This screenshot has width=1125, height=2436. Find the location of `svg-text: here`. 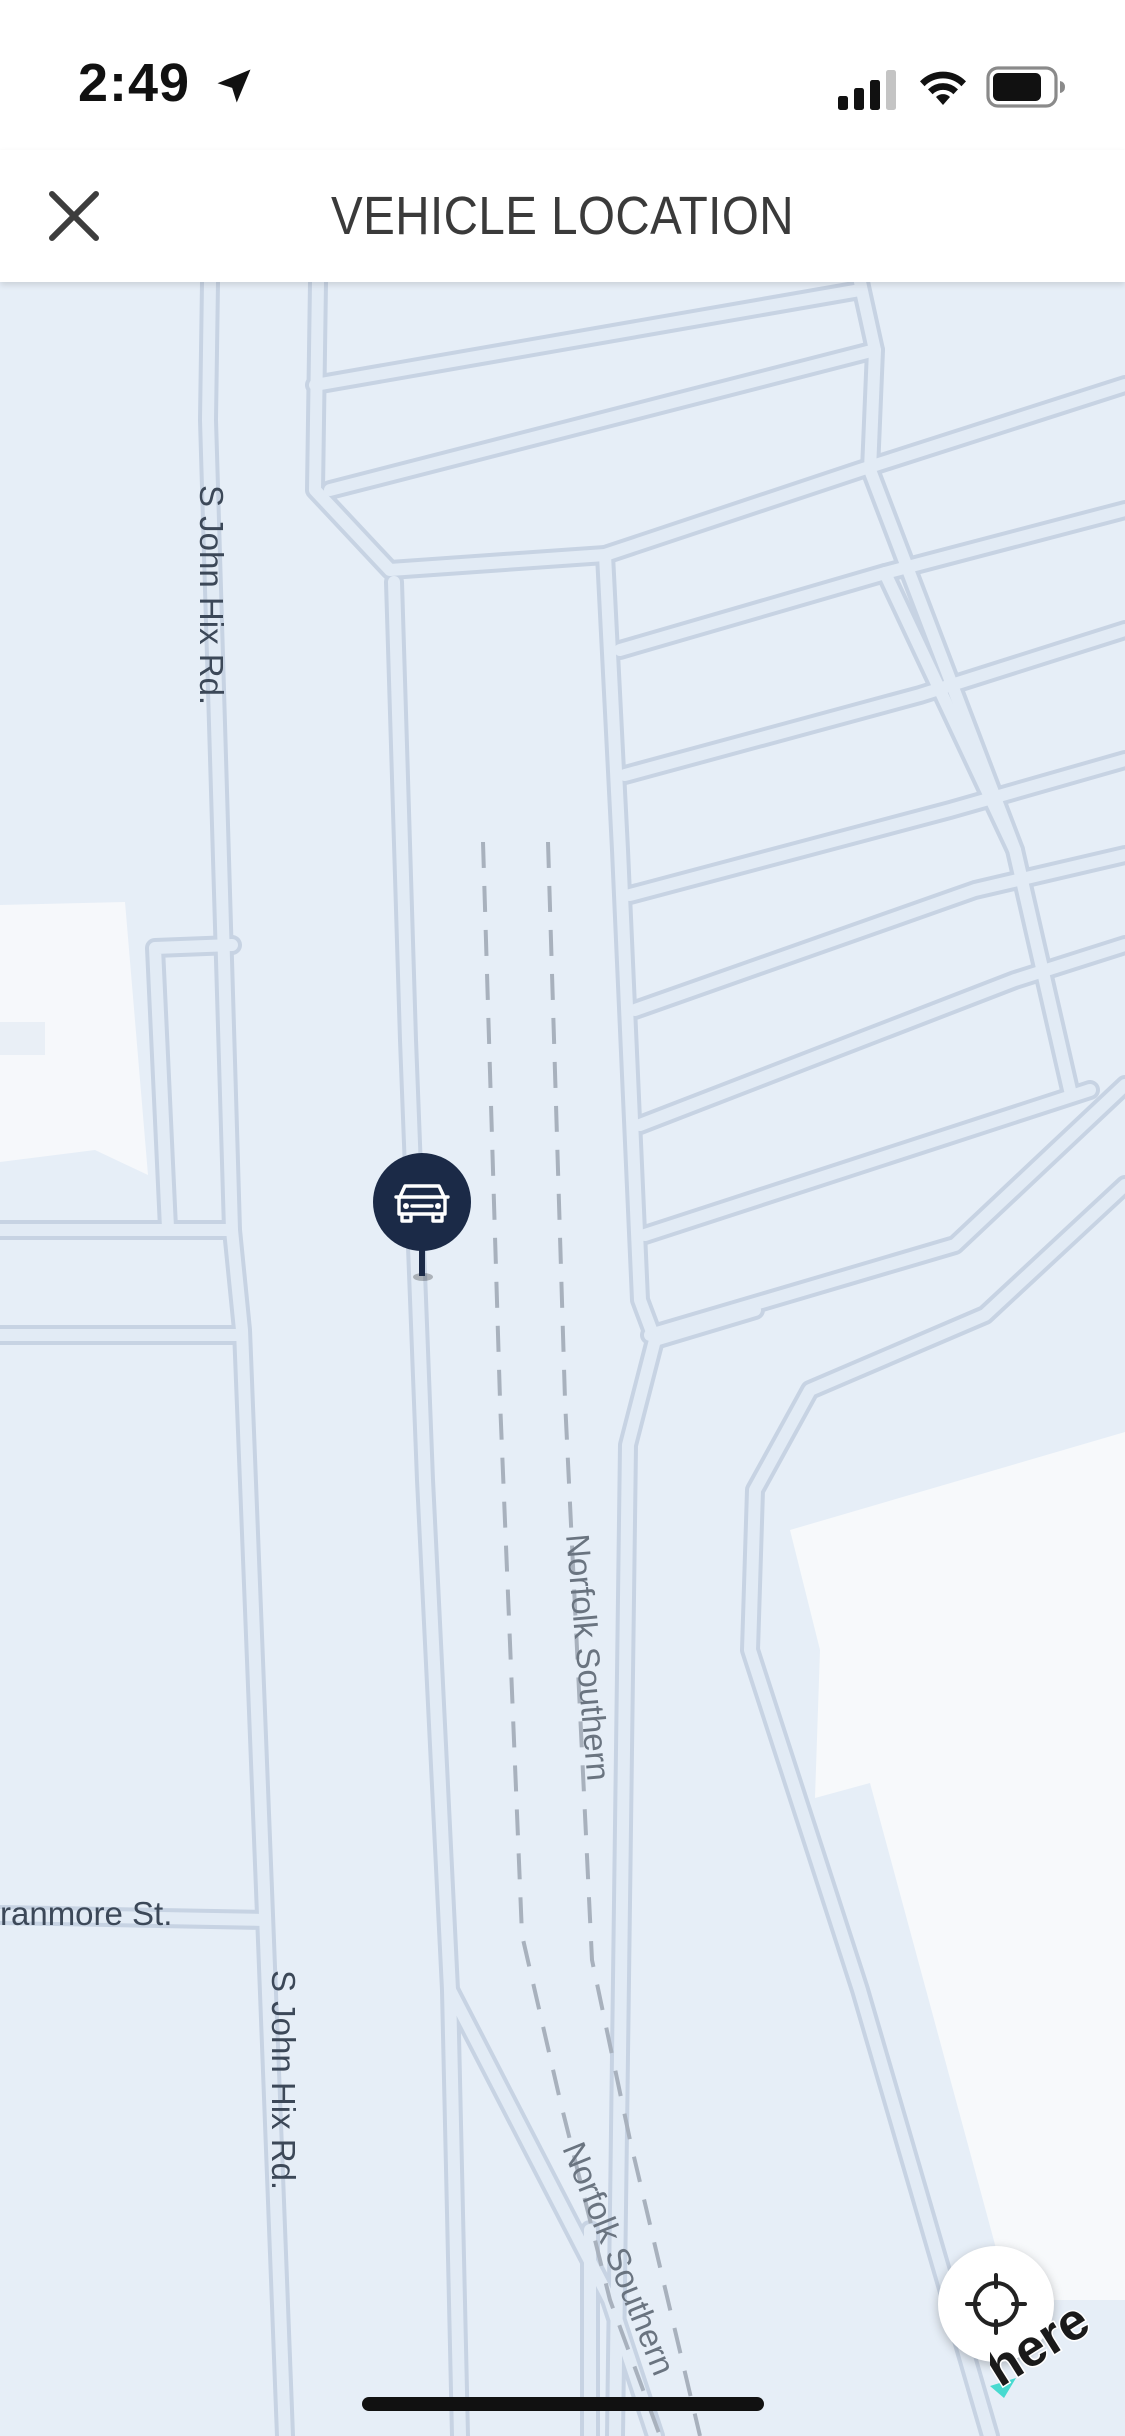

svg-text: here is located at coordinates (1045, 2349).